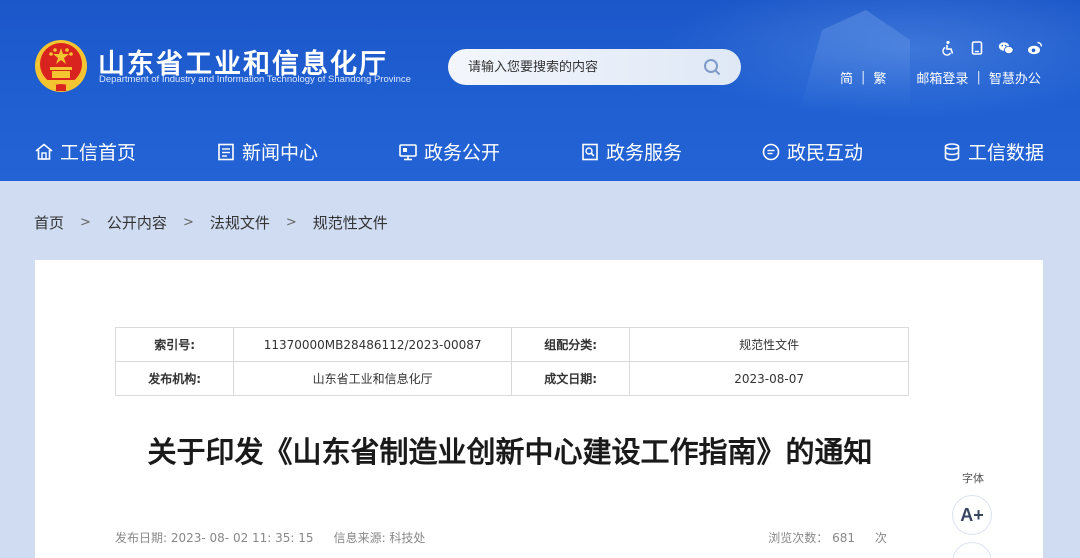  I want to click on nav-item-news: 新闻中心, so click(267, 151).